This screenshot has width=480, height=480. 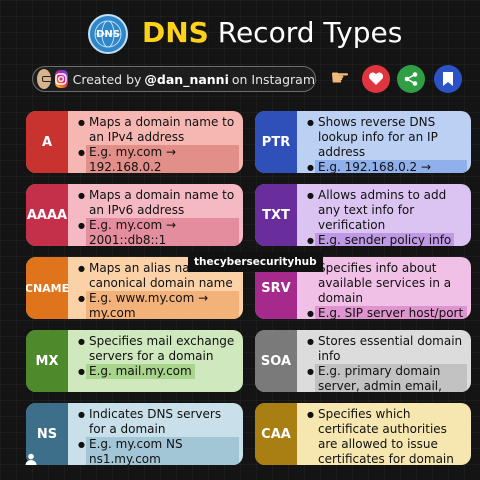 I want to click on record-example-row: E.g. SIP server host/port info, so click(x=387, y=312).